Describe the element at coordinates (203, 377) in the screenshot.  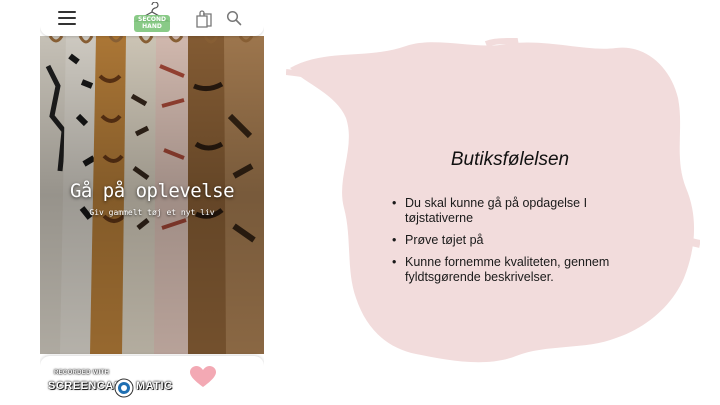
I see `heart-icon` at that location.